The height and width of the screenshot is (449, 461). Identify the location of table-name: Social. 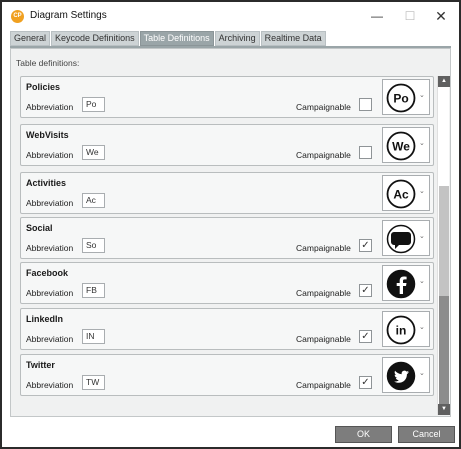
(39, 228).